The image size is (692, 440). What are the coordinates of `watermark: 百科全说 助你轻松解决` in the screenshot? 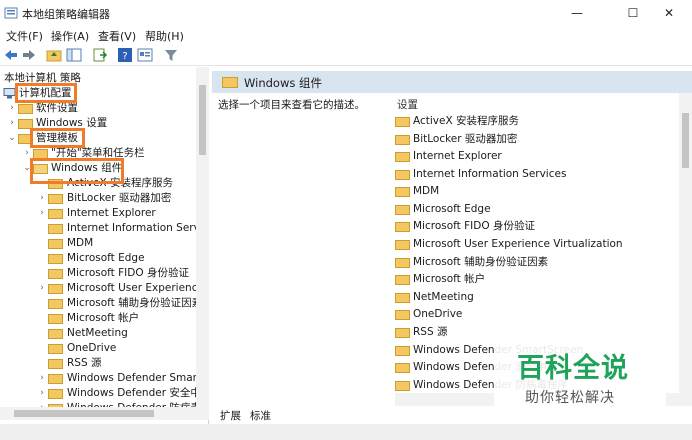 It's located at (580, 379).